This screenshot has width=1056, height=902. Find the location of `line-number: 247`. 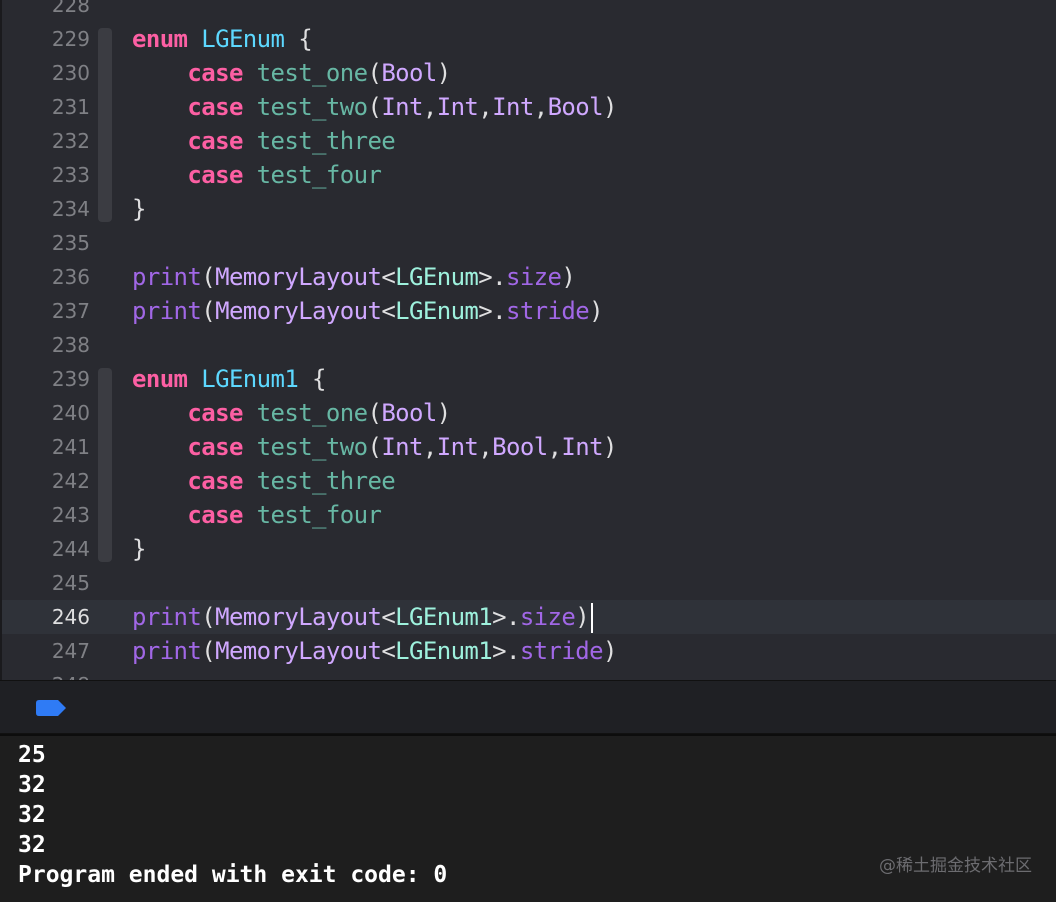

line-number: 247 is located at coordinates (70, 651).